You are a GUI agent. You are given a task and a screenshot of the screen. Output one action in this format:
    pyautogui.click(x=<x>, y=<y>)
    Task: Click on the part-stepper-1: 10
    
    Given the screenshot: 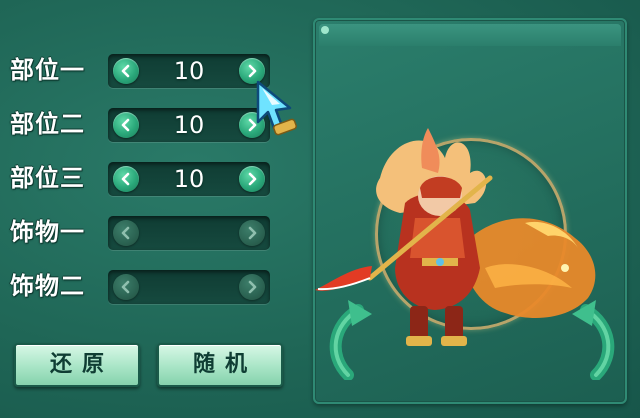 What is the action you would take?
    pyautogui.click(x=189, y=71)
    